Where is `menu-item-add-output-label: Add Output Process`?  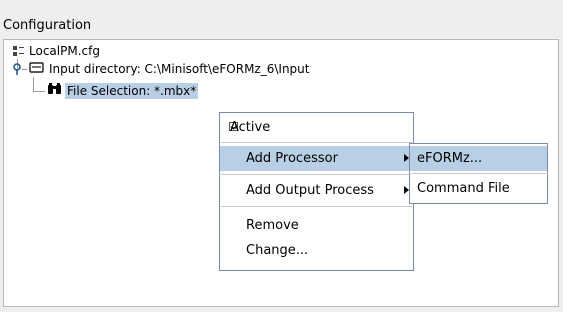 menu-item-add-output-label: Add Output Process is located at coordinates (310, 190).